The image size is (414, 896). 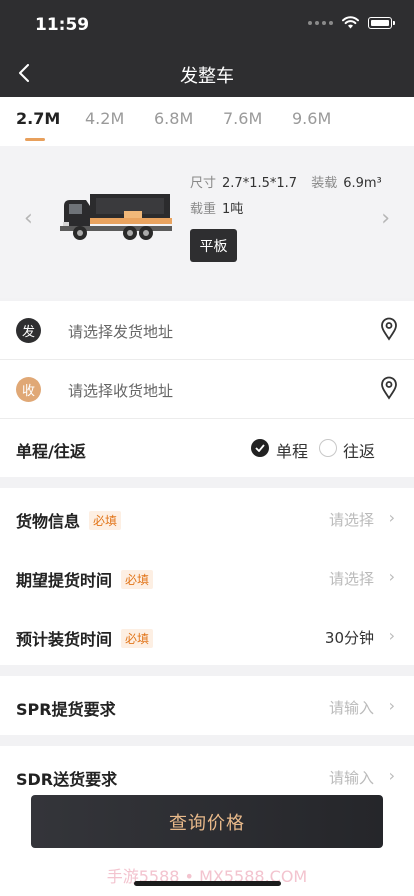 I want to click on signal-icon, so click(x=320, y=22).